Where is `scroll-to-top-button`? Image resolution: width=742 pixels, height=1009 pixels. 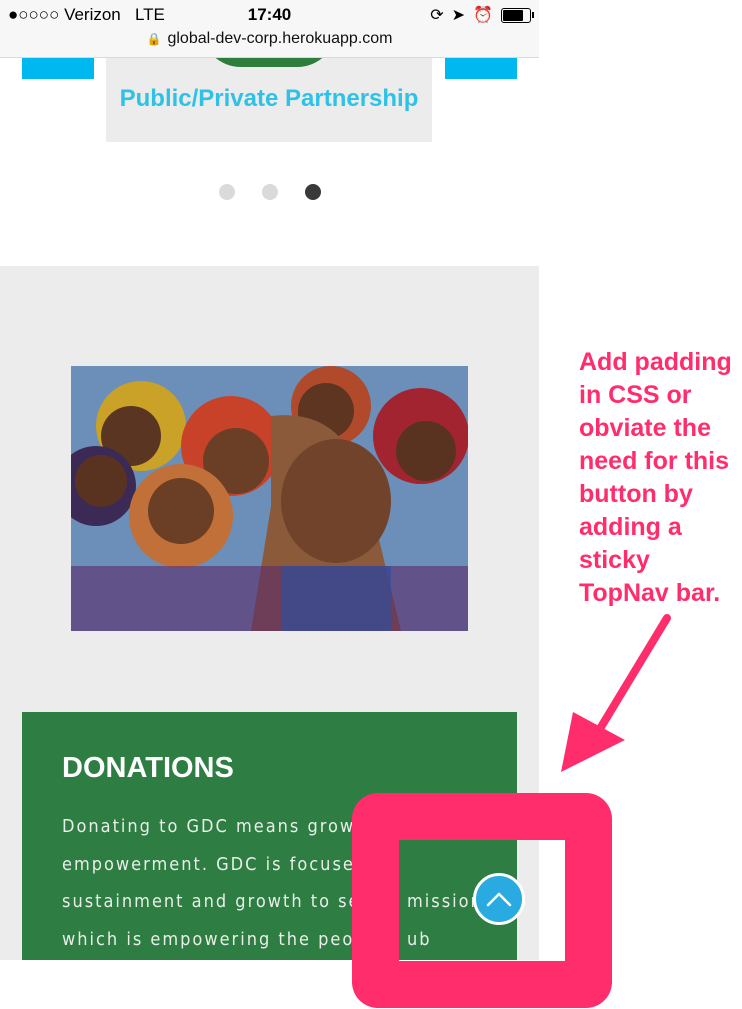
scroll-to-top-button is located at coordinates (499, 899).